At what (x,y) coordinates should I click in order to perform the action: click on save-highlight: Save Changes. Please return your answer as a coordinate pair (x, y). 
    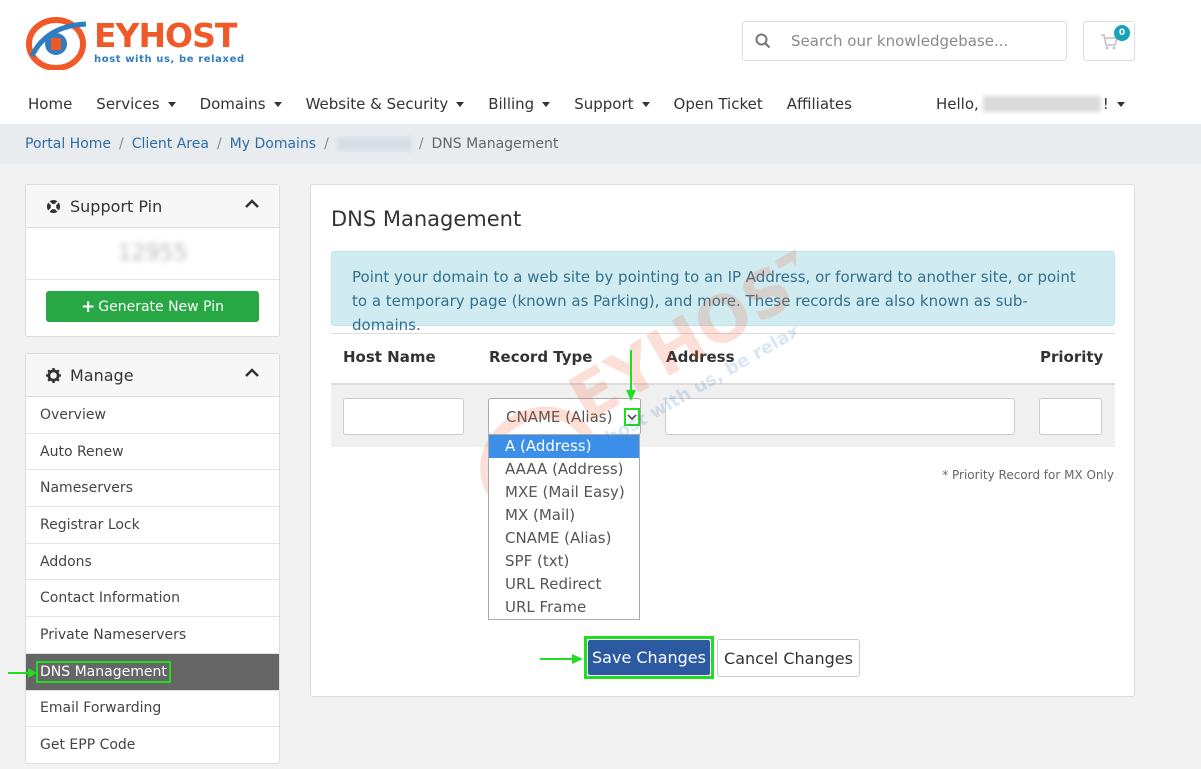
    Looking at the image, I should click on (649, 657).